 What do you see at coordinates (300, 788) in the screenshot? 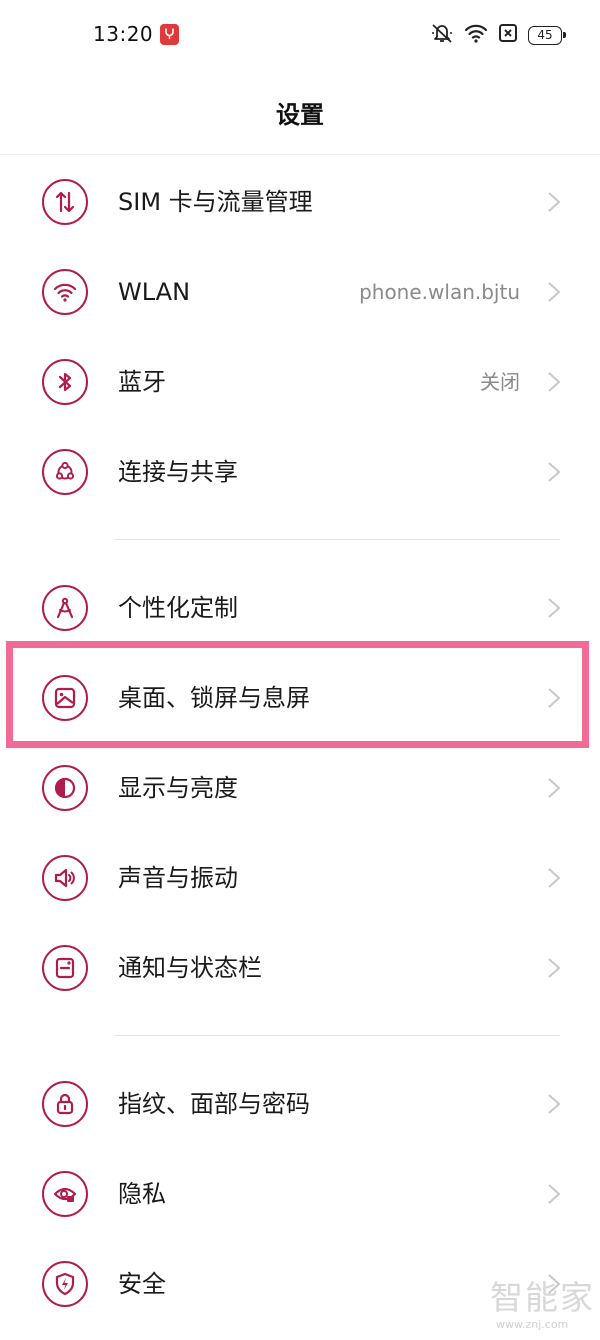
I see `settings-item-display-brightness: 显示与亮度` at bounding box center [300, 788].